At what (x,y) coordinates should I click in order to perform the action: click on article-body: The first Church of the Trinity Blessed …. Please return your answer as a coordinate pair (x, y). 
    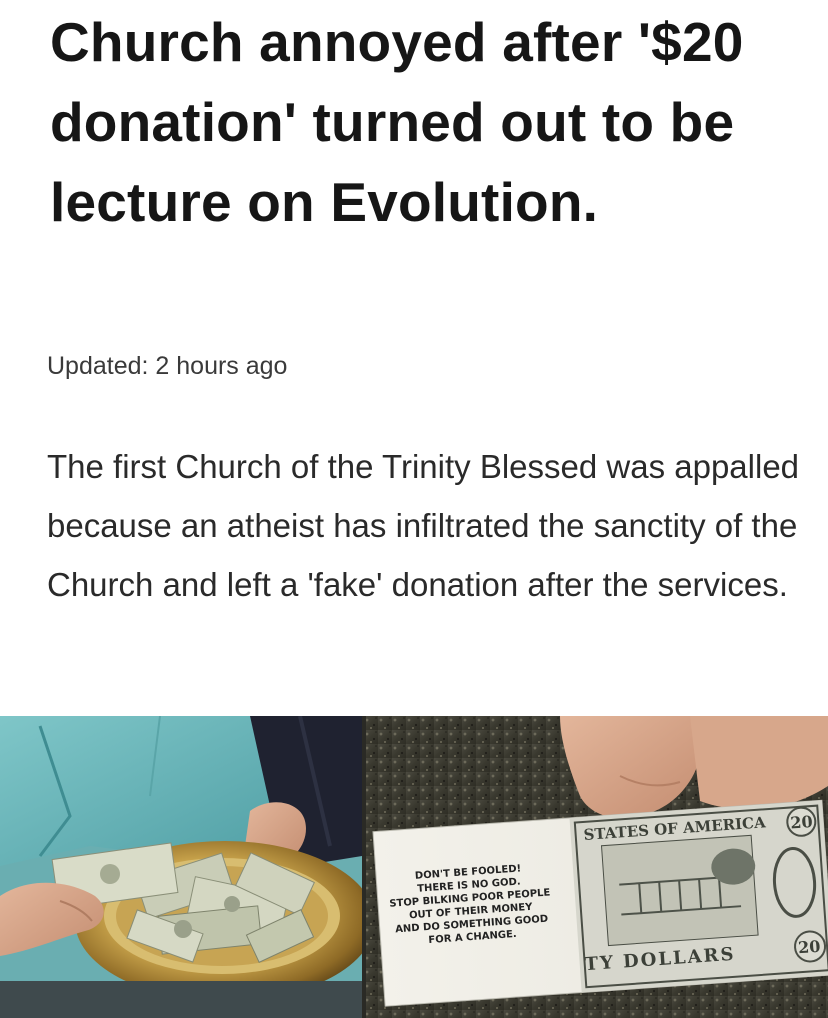
    Looking at the image, I should click on (423, 525).